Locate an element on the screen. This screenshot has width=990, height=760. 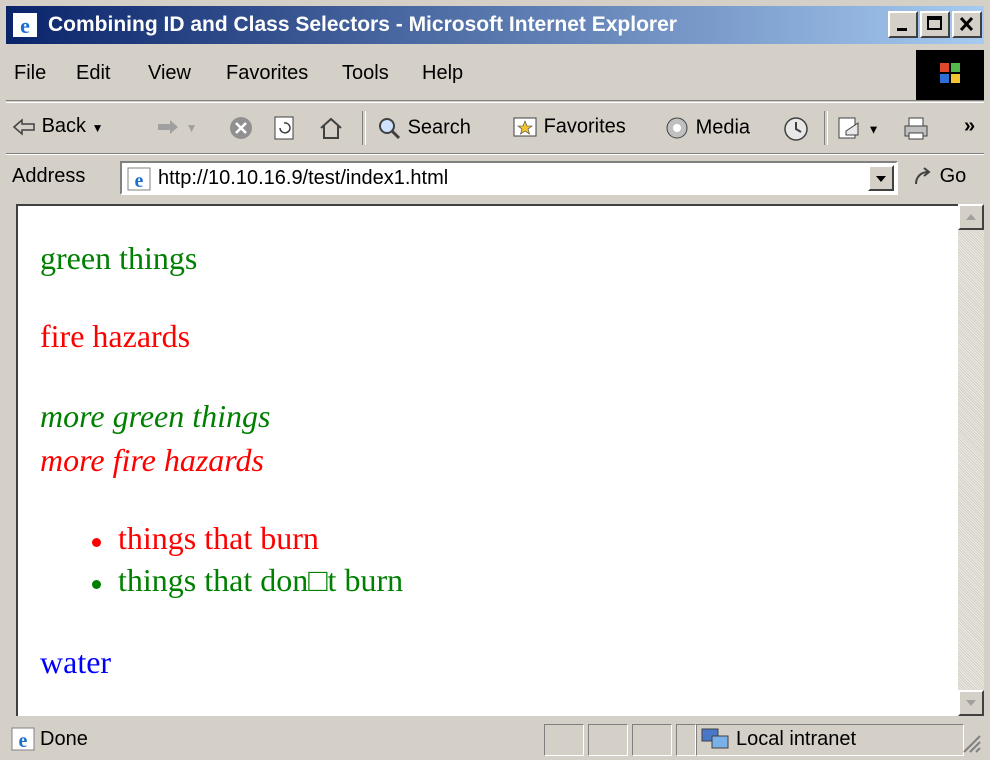
forward-dropdown-icon: ▼ is located at coordinates (192, 128).